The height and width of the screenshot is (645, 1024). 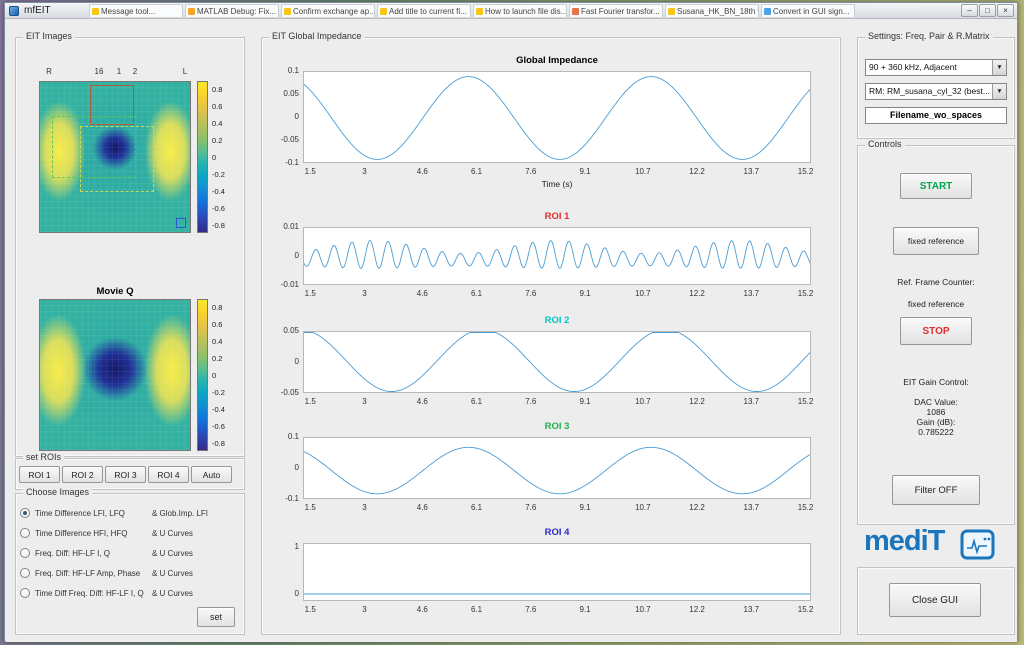 What do you see at coordinates (557, 470) in the screenshot?
I see `signal-trace` at bounding box center [557, 470].